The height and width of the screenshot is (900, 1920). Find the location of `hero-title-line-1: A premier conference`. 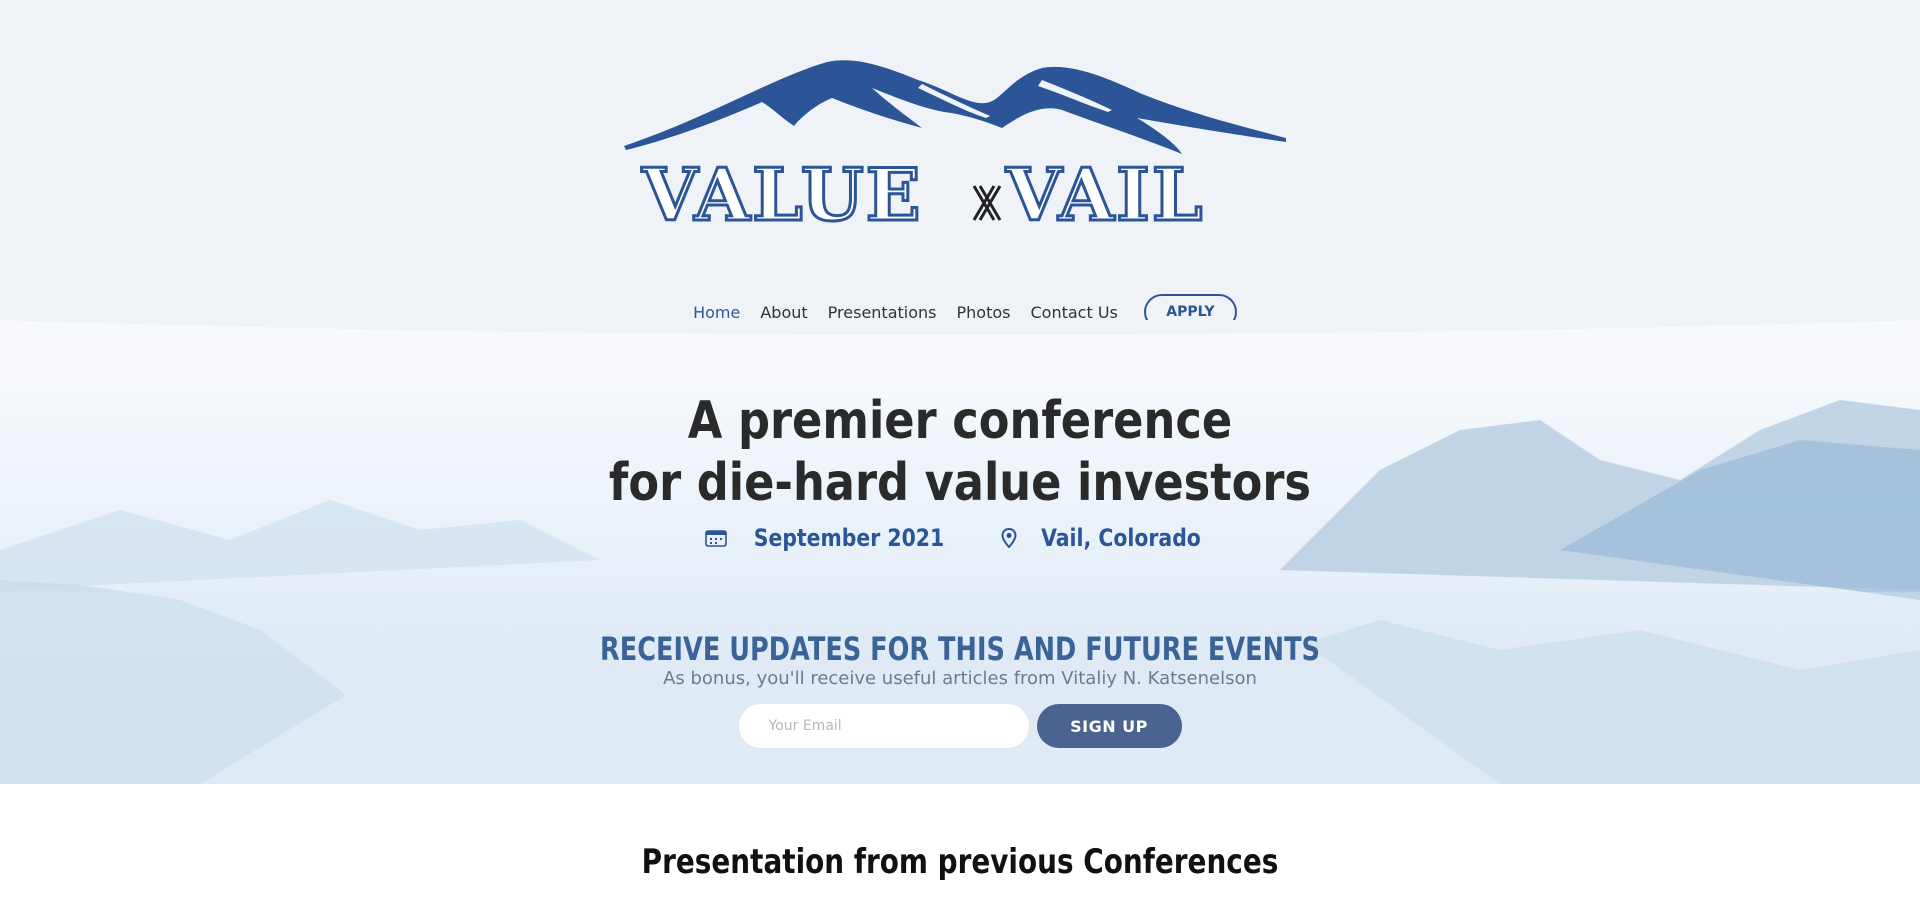

hero-title-line-1: A premier conference is located at coordinates (960, 421).